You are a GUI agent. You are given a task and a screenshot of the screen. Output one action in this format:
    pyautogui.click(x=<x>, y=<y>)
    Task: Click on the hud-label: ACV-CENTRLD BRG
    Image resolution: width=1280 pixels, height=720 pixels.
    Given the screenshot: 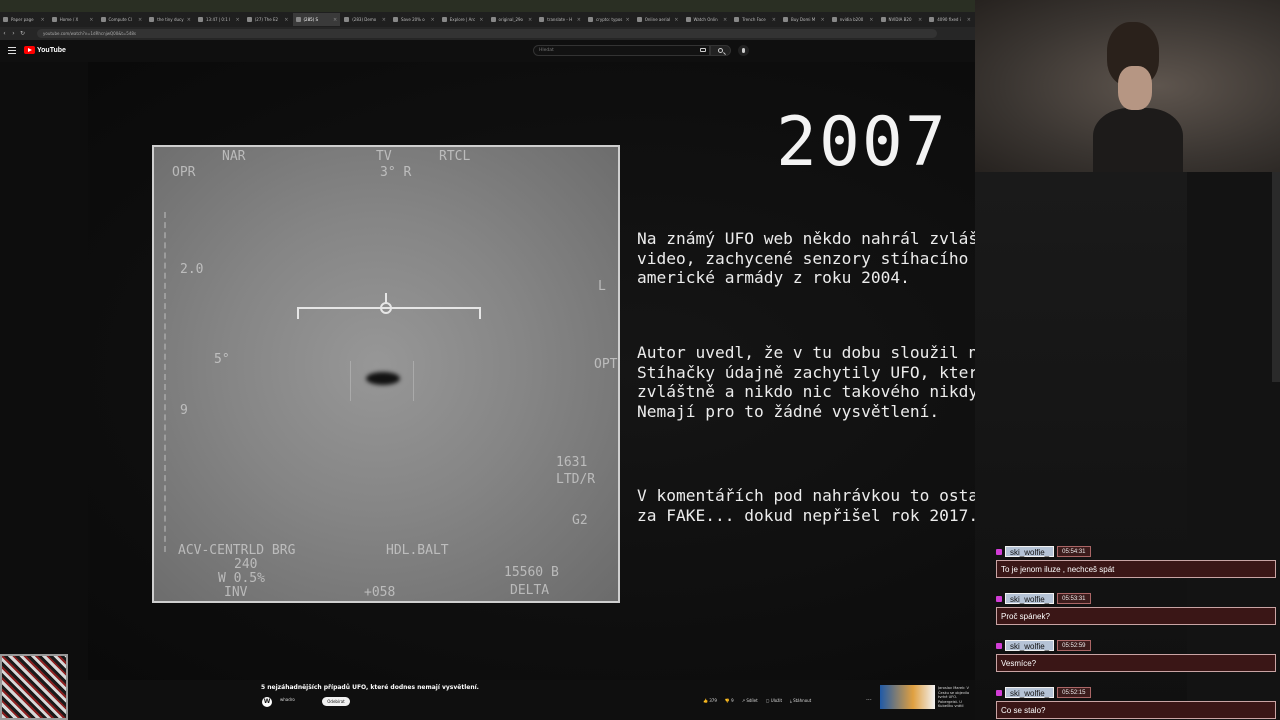 What is the action you would take?
    pyautogui.click(x=237, y=550)
    